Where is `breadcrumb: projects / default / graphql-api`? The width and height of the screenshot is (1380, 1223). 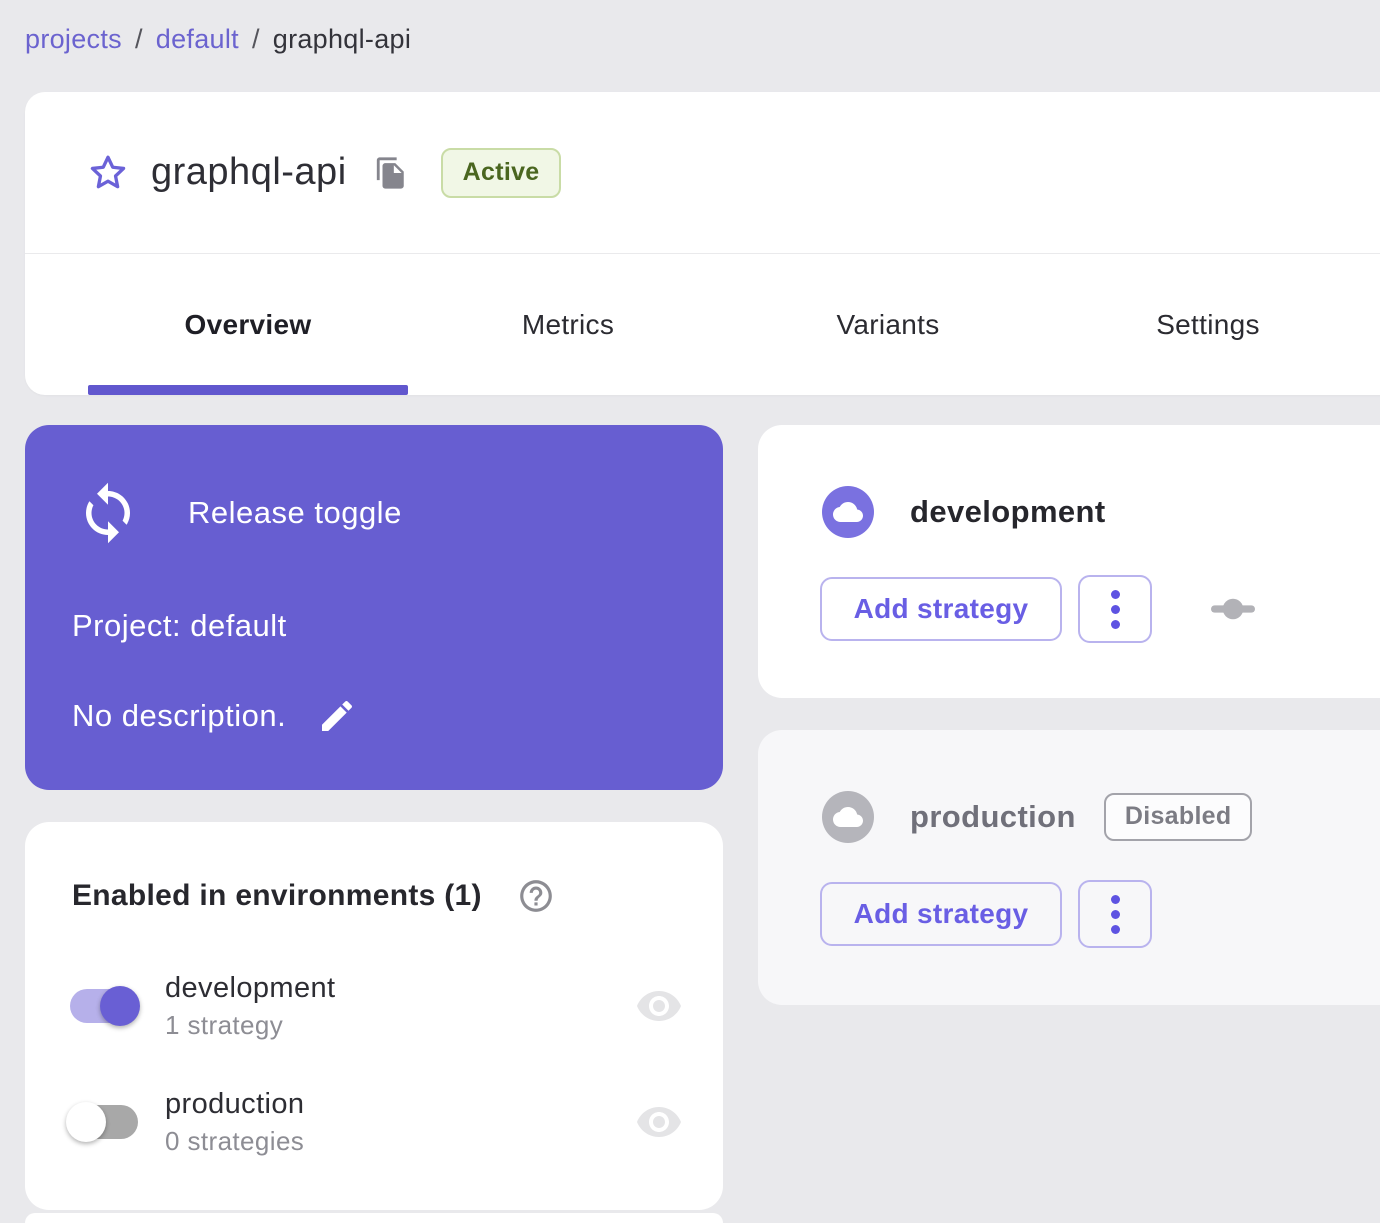
breadcrumb: projects / default / graphql-api is located at coordinates (218, 39).